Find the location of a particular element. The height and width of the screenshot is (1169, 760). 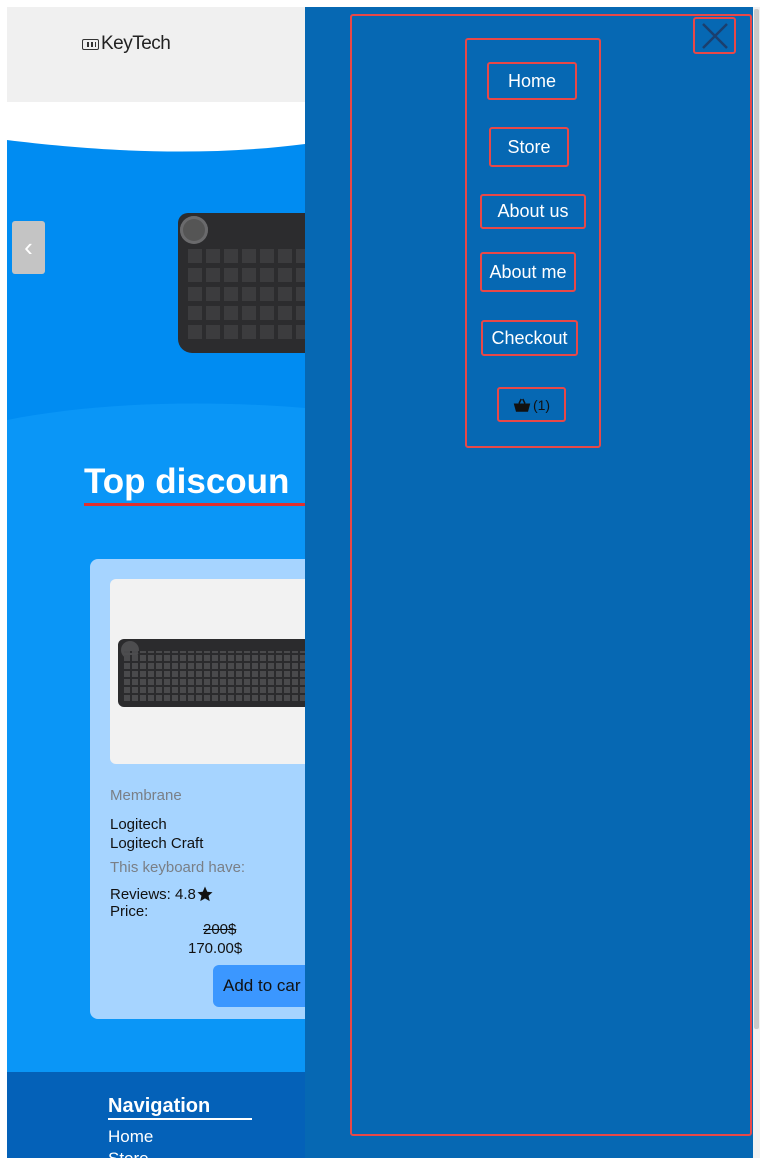

new-price: 170.00$ is located at coordinates (215, 948).